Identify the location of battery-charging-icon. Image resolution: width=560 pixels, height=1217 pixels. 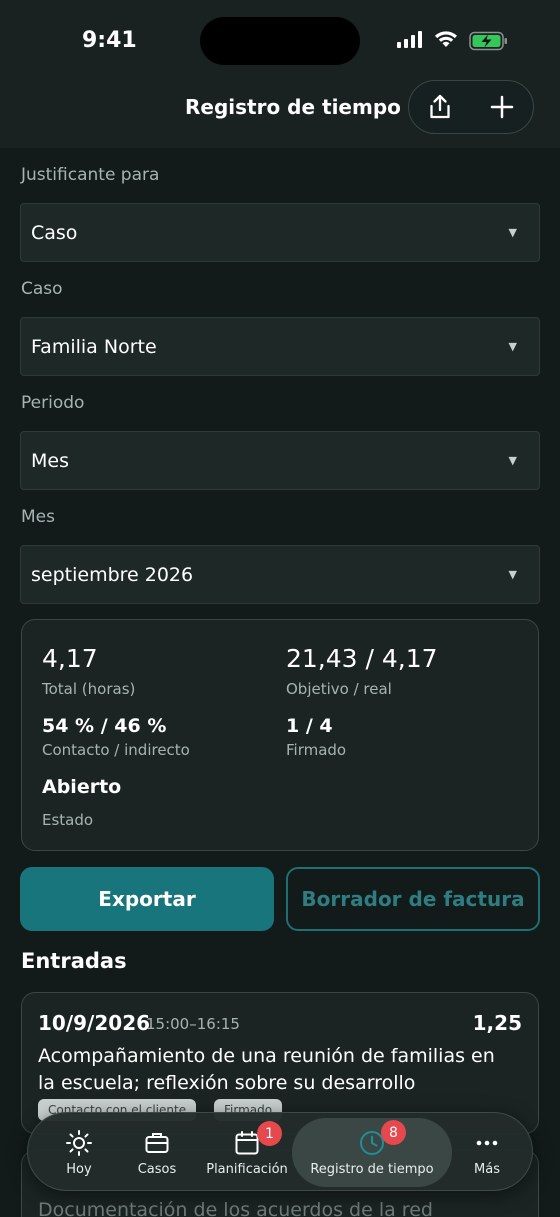
(488, 41).